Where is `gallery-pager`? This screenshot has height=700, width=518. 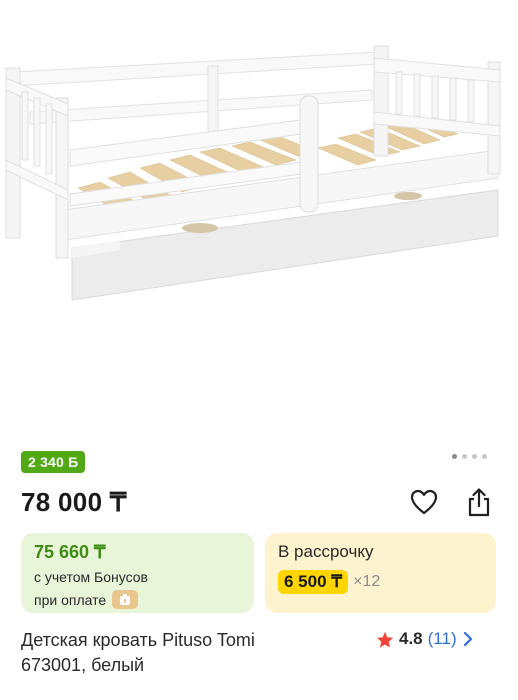
gallery-pager is located at coordinates (469, 456).